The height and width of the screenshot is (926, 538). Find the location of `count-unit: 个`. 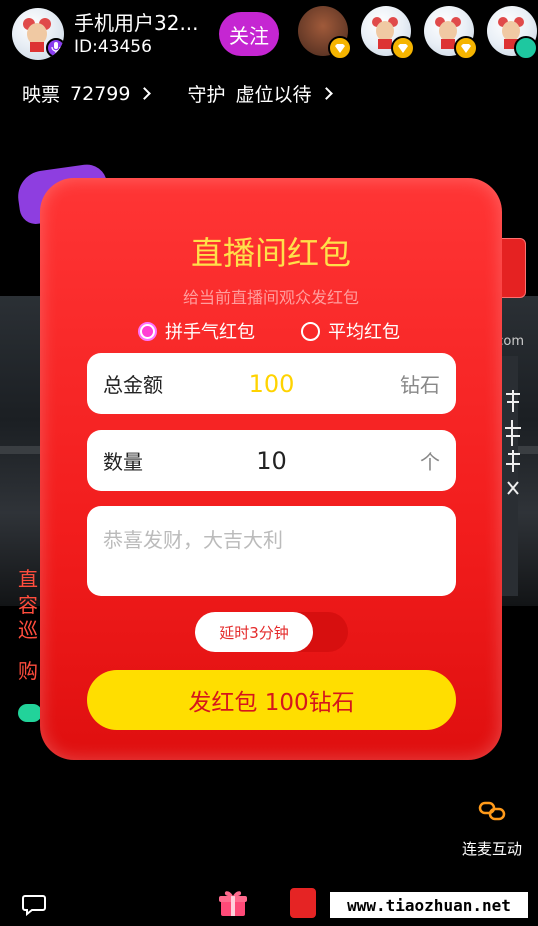

count-unit: 个 is located at coordinates (430, 462).